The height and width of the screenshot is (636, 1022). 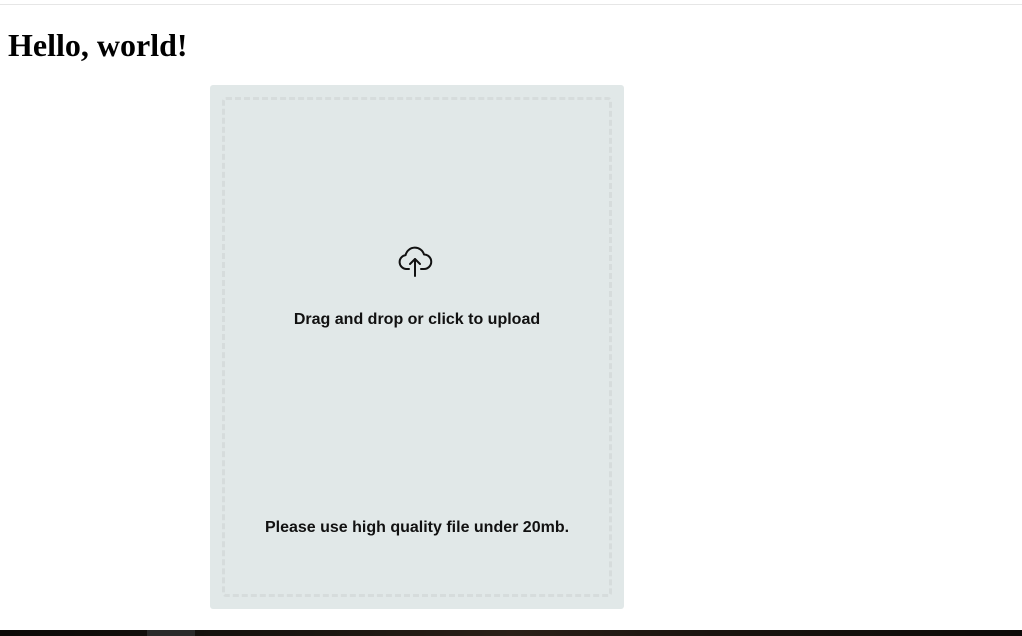 I want to click on cloud-upload-icon, so click(x=415, y=261).